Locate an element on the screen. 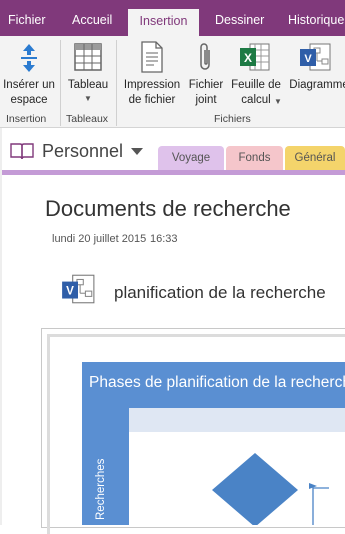  group-label-tables: Tableaux is located at coordinates (87, 119).